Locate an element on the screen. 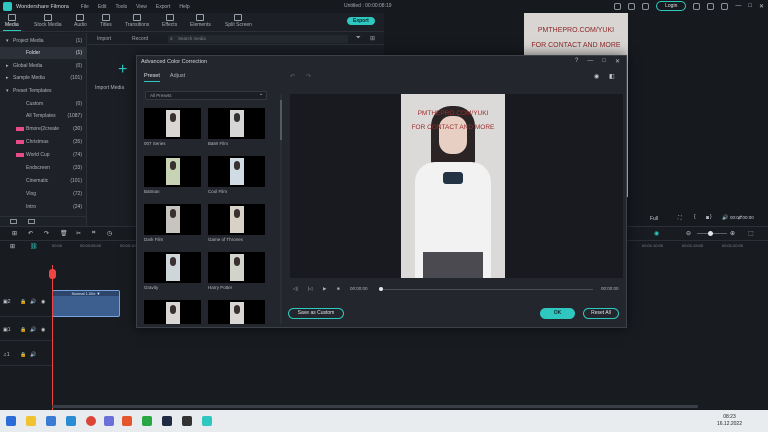  cloud-icon is located at coordinates (618, 6).